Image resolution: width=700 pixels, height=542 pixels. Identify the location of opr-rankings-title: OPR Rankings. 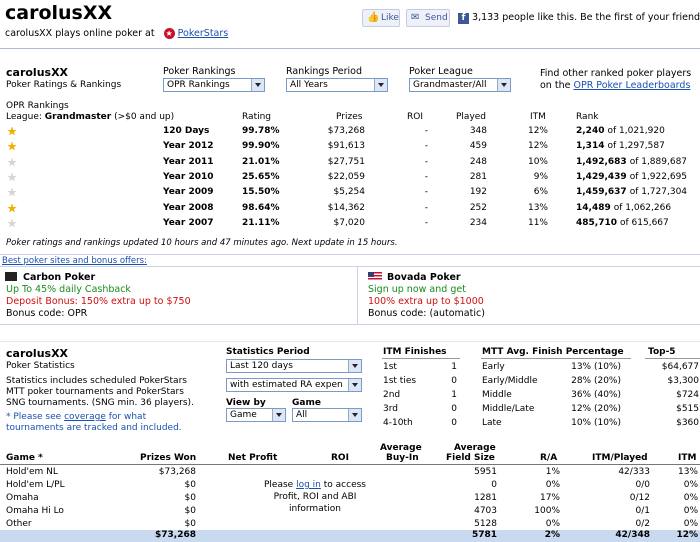
(37, 106).